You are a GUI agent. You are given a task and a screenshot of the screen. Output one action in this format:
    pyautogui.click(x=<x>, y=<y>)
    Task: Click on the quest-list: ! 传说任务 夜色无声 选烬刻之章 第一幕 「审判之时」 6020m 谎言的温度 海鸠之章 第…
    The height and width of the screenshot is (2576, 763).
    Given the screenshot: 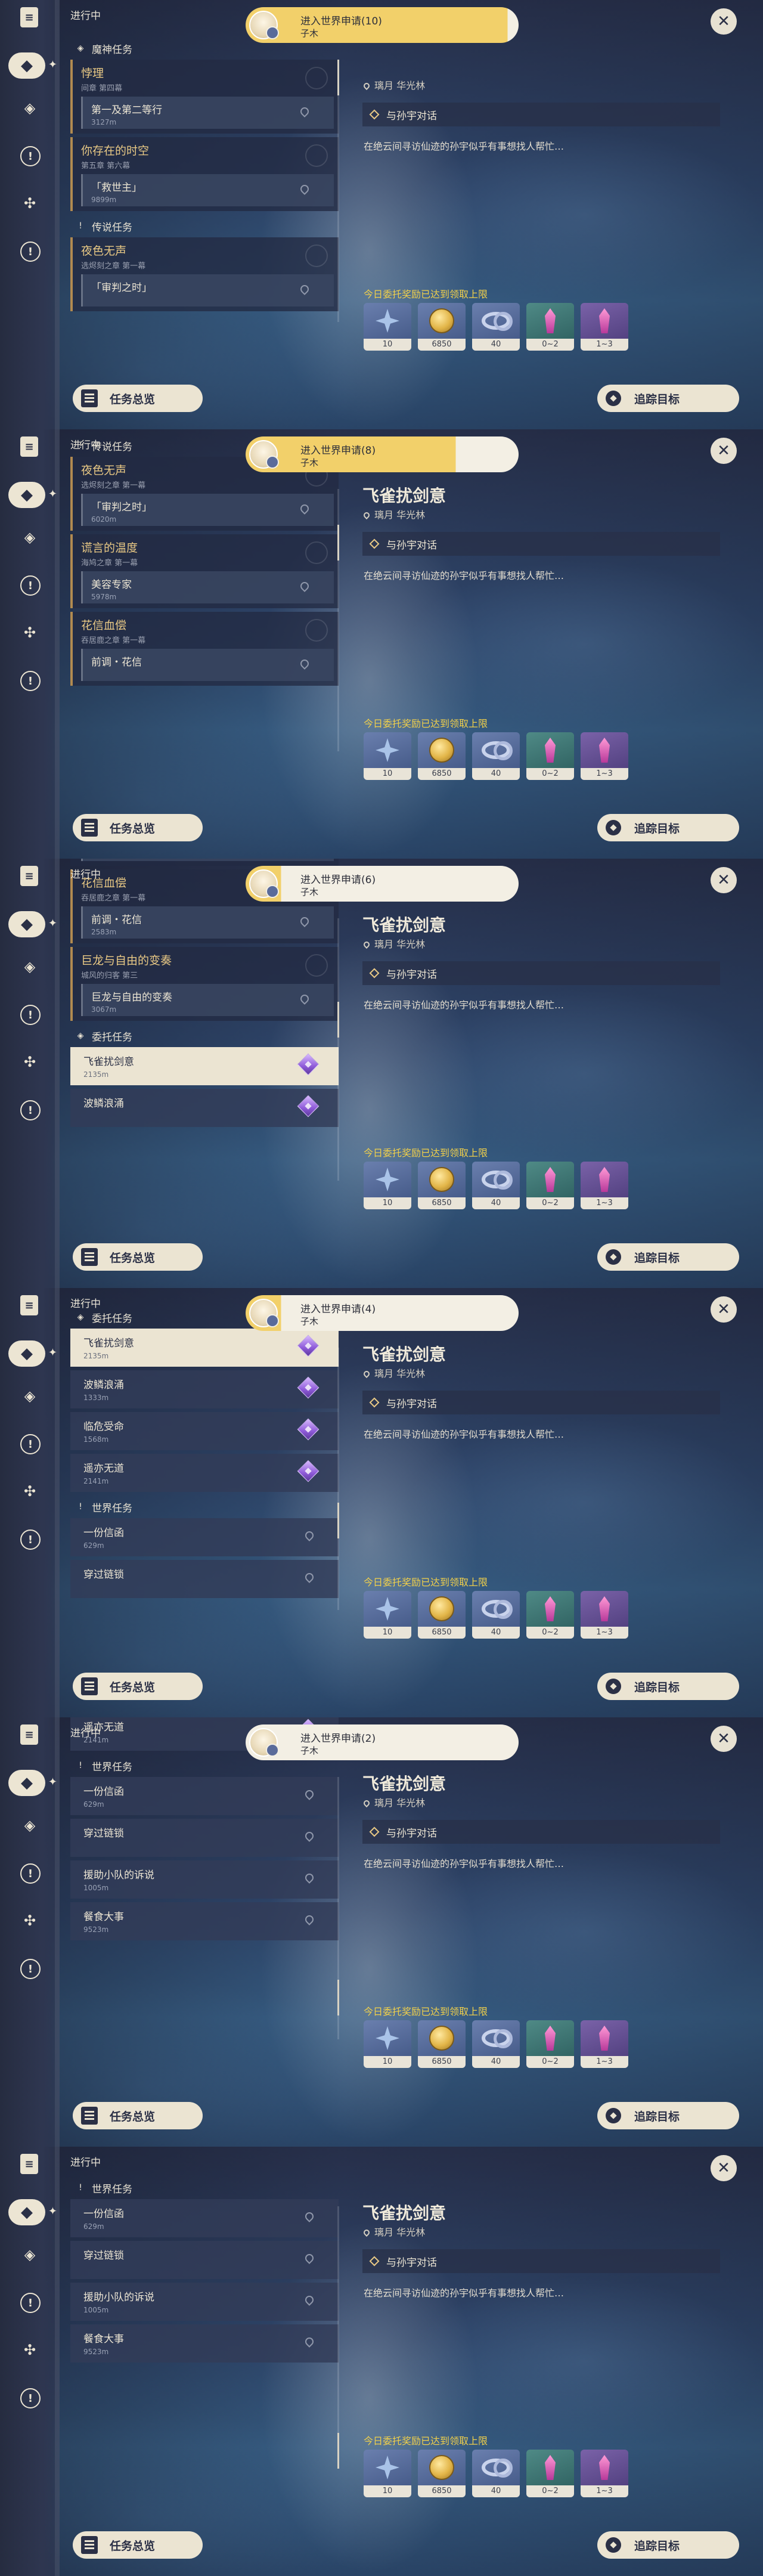 What is the action you would take?
    pyautogui.click(x=204, y=623)
    